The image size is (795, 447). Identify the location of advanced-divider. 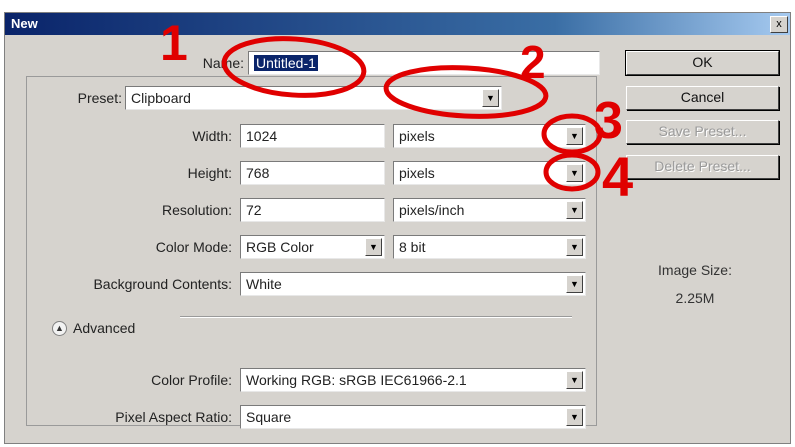
(376, 317).